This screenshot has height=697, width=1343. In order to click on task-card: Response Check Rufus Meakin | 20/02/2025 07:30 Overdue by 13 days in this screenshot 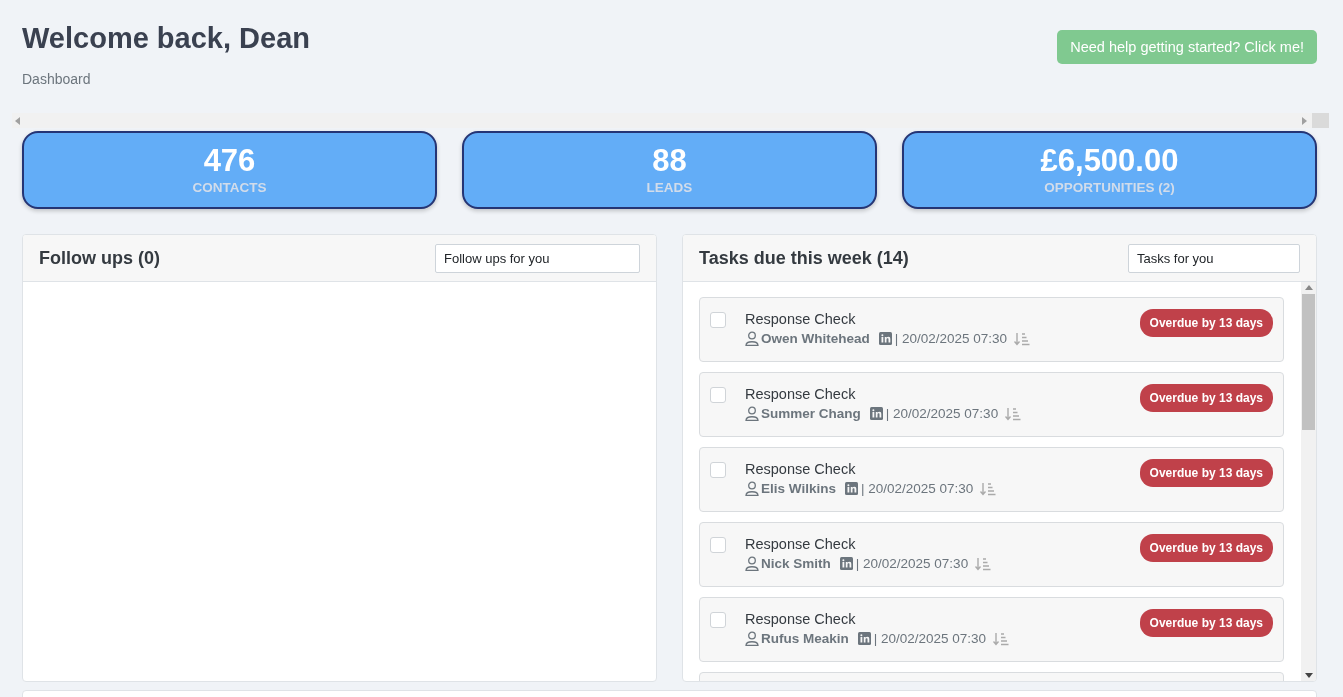, I will do `click(991, 629)`.